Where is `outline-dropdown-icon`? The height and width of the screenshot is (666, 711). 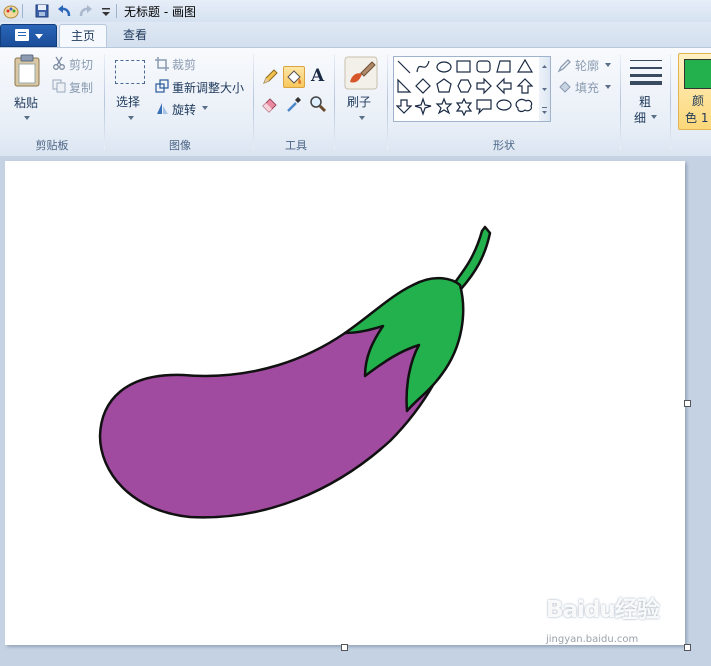
outline-dropdown-icon is located at coordinates (608, 65).